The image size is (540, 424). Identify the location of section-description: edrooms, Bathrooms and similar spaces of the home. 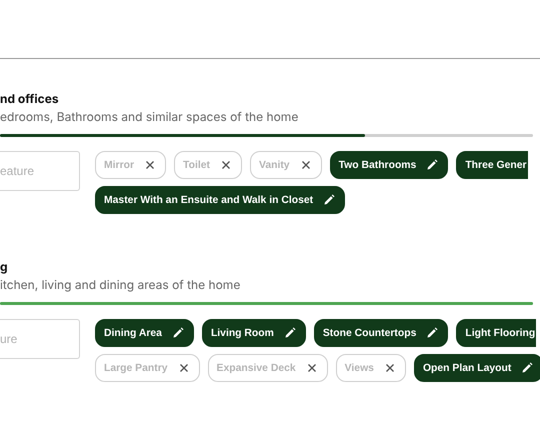
(150, 117).